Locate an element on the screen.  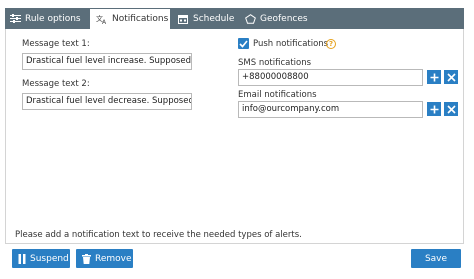
sms-notifications-label: SMS notifications is located at coordinates (275, 63).